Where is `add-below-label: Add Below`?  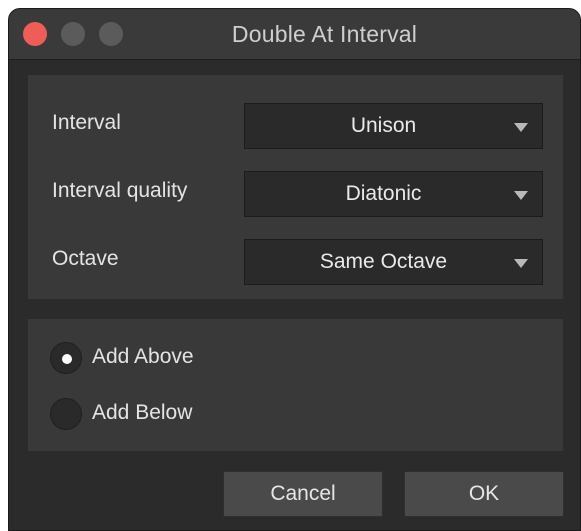
add-below-label: Add Below is located at coordinates (142, 412).